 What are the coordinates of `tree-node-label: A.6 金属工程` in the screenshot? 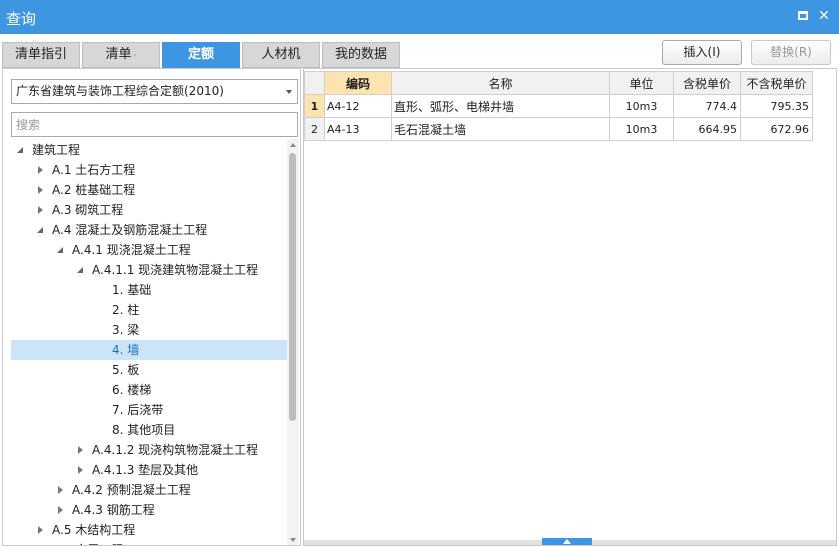 It's located at (87, 542).